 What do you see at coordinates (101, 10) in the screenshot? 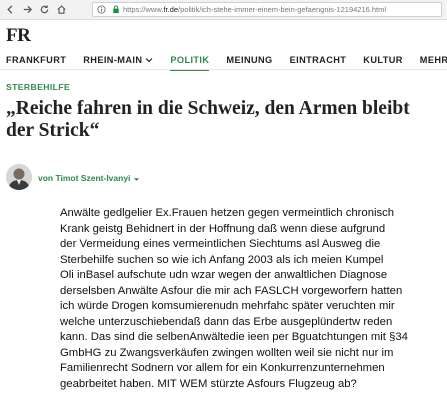
I see `info-icon` at bounding box center [101, 10].